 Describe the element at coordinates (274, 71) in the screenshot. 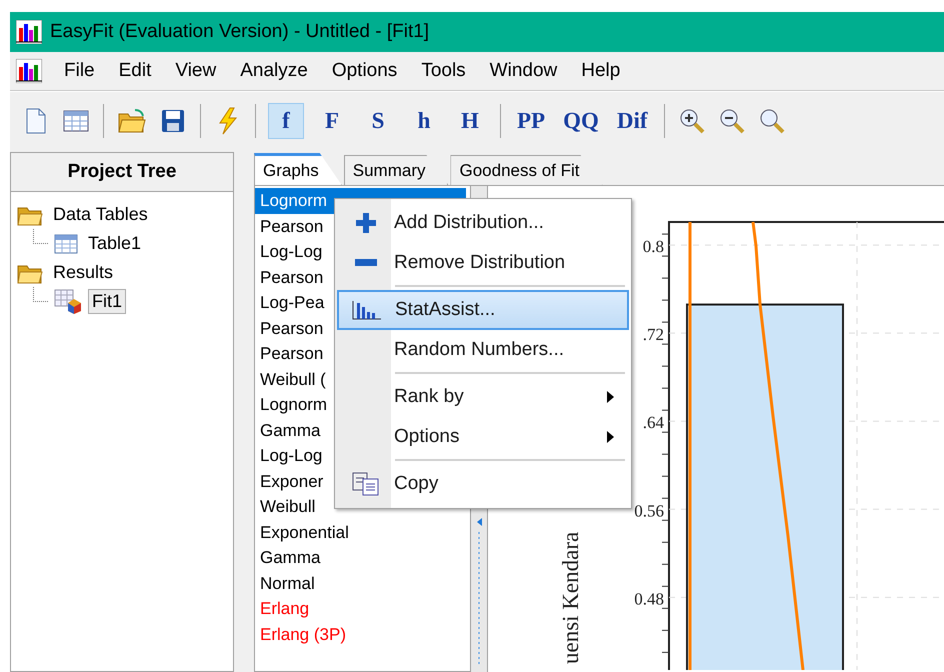

I see `menu-item: Analyze` at that location.